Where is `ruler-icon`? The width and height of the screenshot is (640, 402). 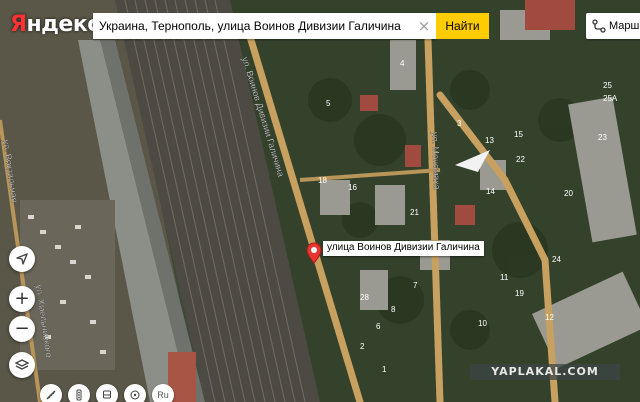 ruler-icon is located at coordinates (51, 395).